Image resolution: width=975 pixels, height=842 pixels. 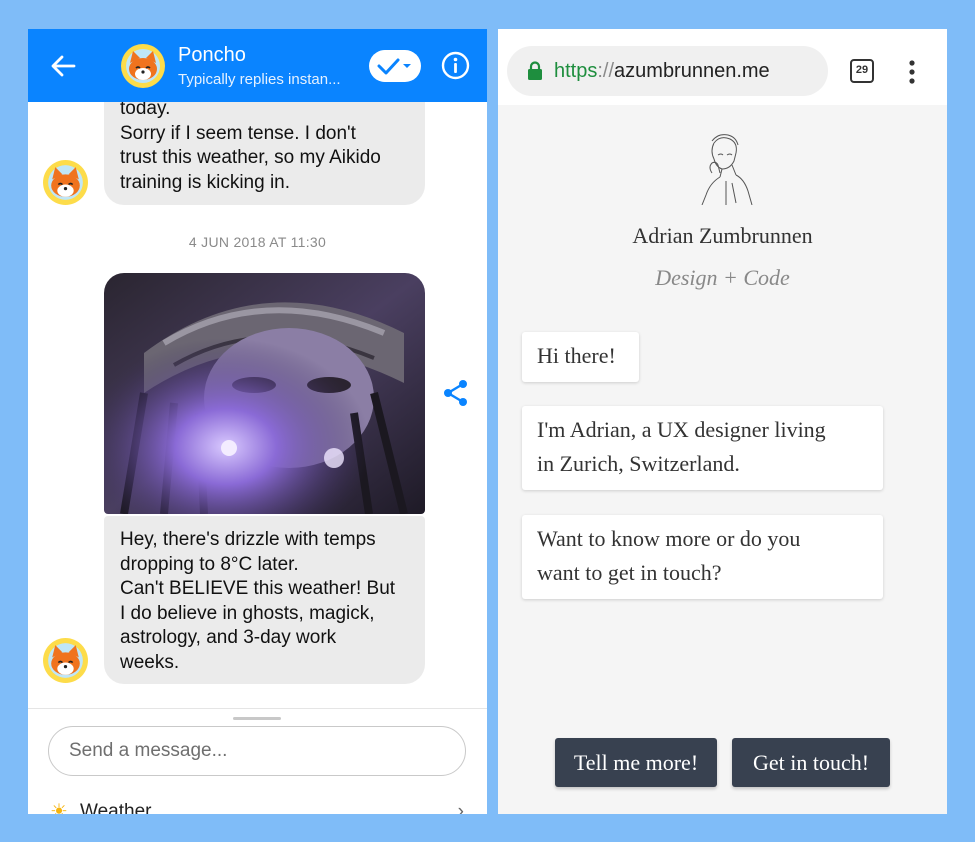 What do you see at coordinates (811, 762) in the screenshot?
I see `get-in-touch-button: Get in touch!` at bounding box center [811, 762].